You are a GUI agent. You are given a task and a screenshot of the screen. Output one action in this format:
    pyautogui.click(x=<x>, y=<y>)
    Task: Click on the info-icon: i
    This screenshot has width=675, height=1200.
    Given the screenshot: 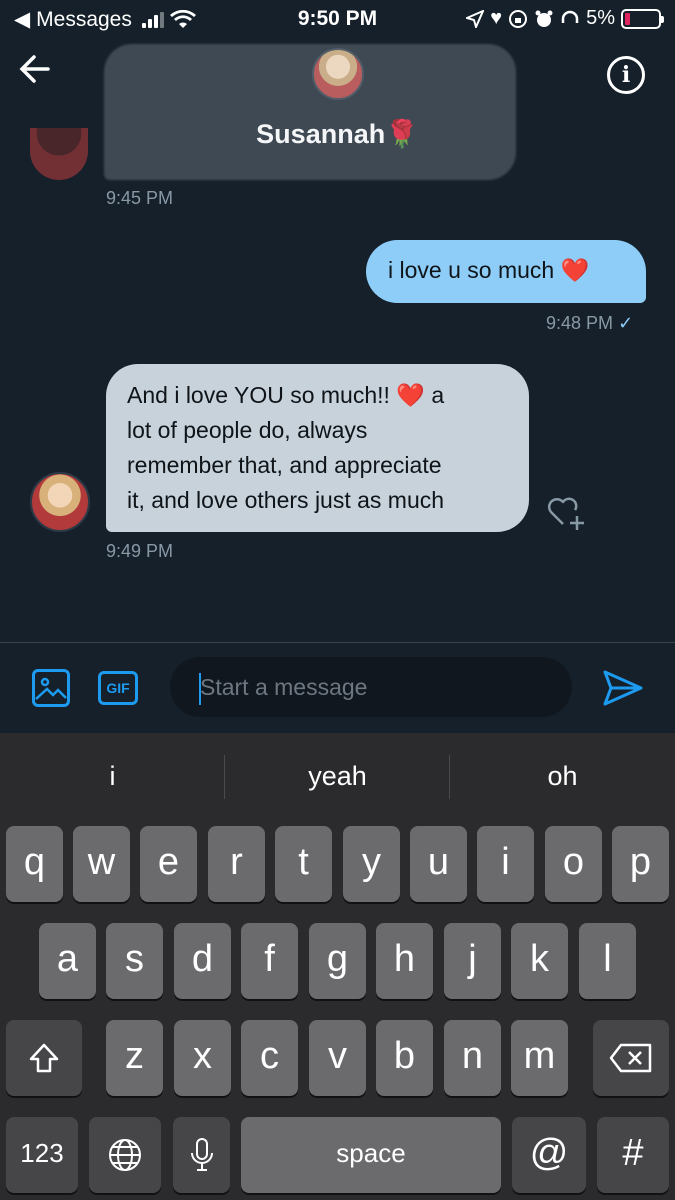 What is the action you would take?
    pyautogui.click(x=626, y=75)
    